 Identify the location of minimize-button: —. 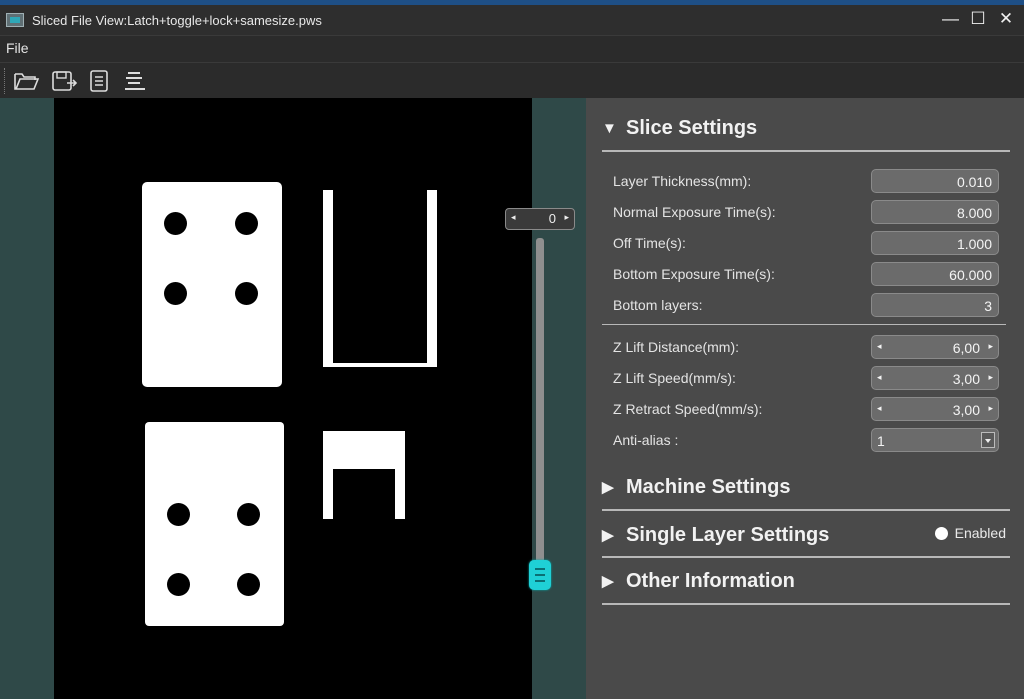
(950, 19).